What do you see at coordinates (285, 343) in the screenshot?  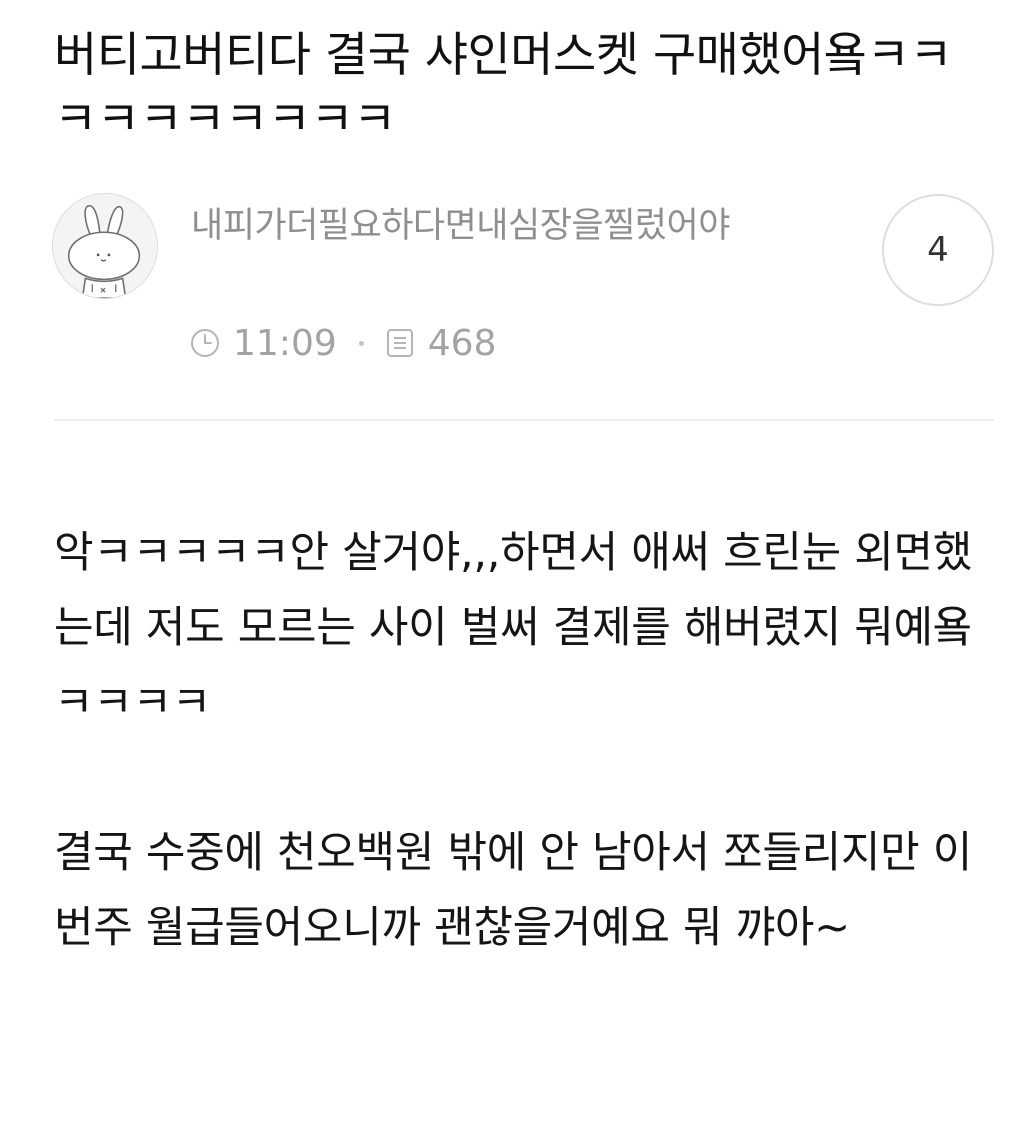 I see `post-time: 11:09` at bounding box center [285, 343].